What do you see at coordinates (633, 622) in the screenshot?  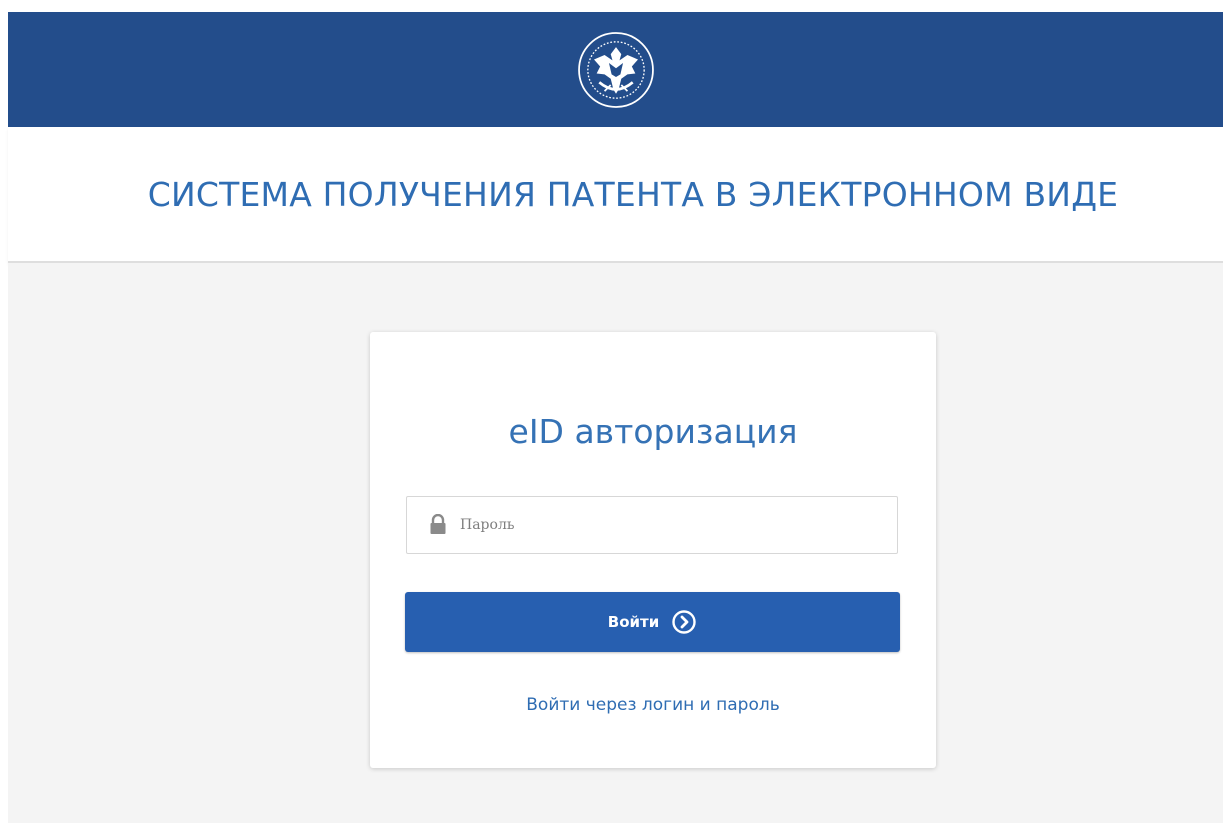 I see `login-button-label: Войти` at bounding box center [633, 622].